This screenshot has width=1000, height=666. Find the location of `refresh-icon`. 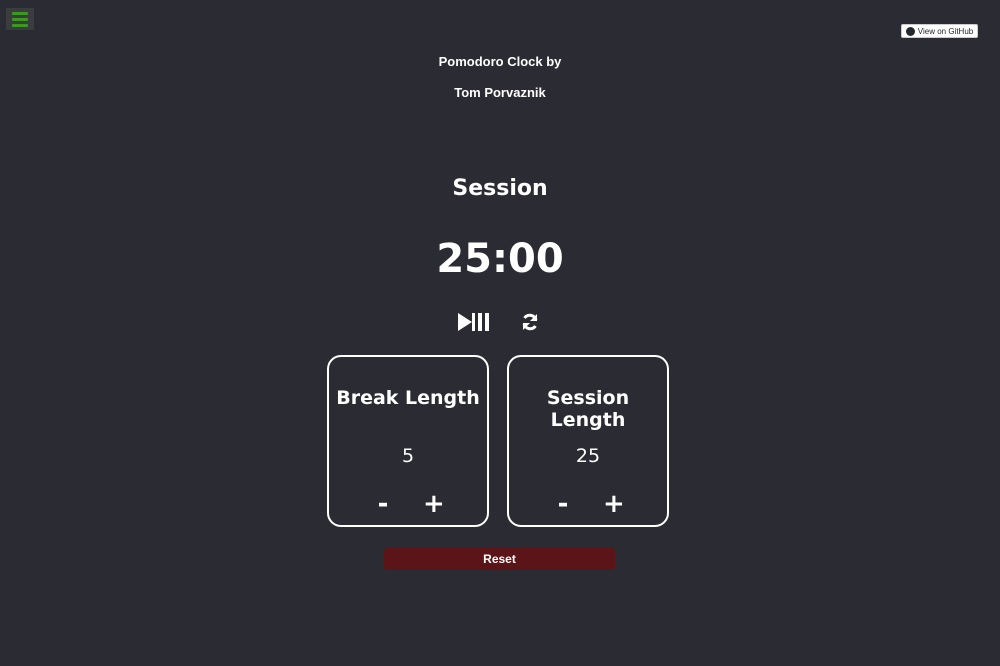

refresh-icon is located at coordinates (530, 322).